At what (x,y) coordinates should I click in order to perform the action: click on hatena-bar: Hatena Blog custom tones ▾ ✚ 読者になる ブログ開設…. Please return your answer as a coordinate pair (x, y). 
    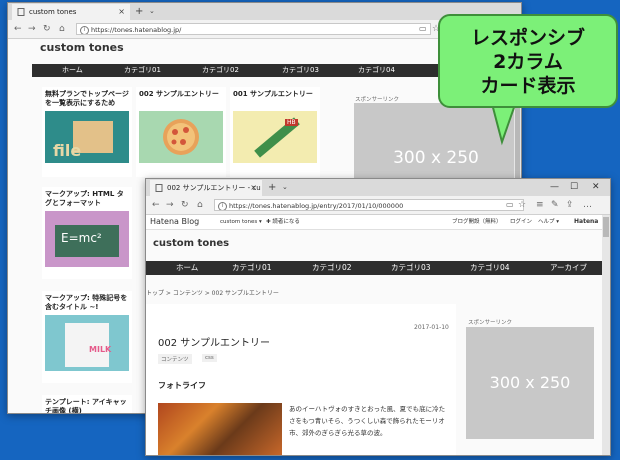
    Looking at the image, I should click on (374, 222).